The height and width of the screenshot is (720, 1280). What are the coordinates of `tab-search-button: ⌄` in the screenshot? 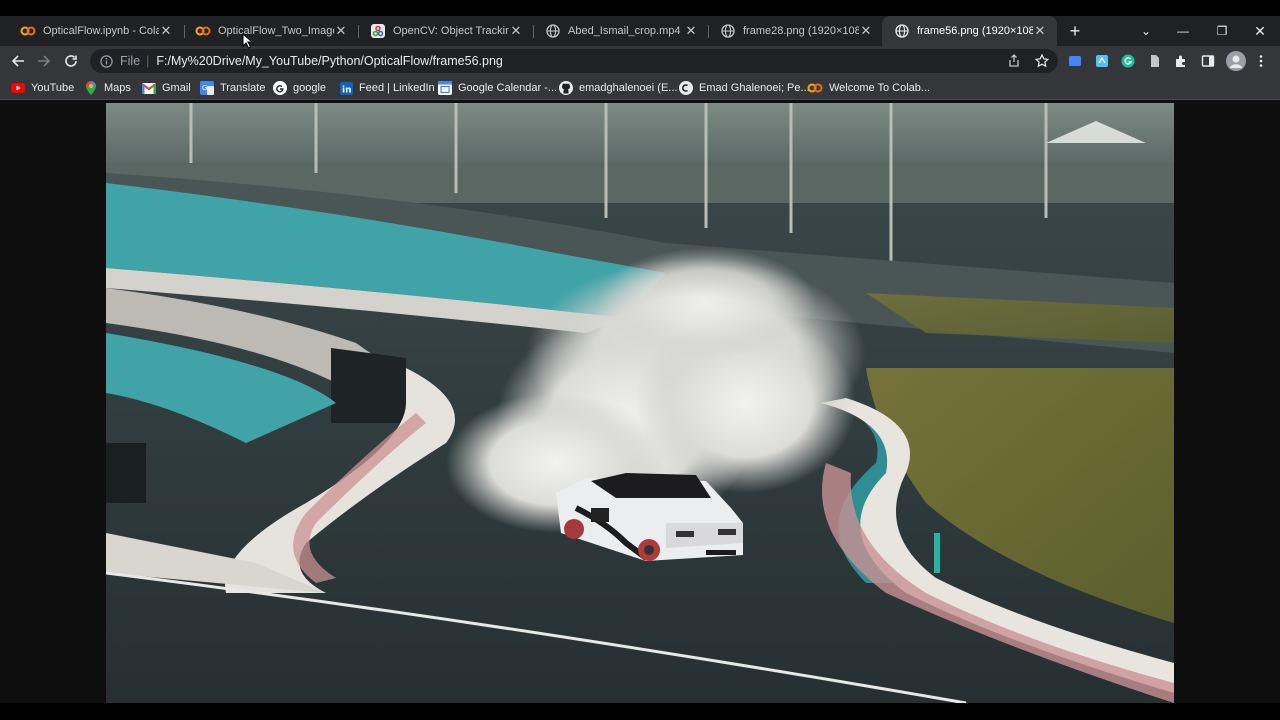 It's located at (1146, 31).